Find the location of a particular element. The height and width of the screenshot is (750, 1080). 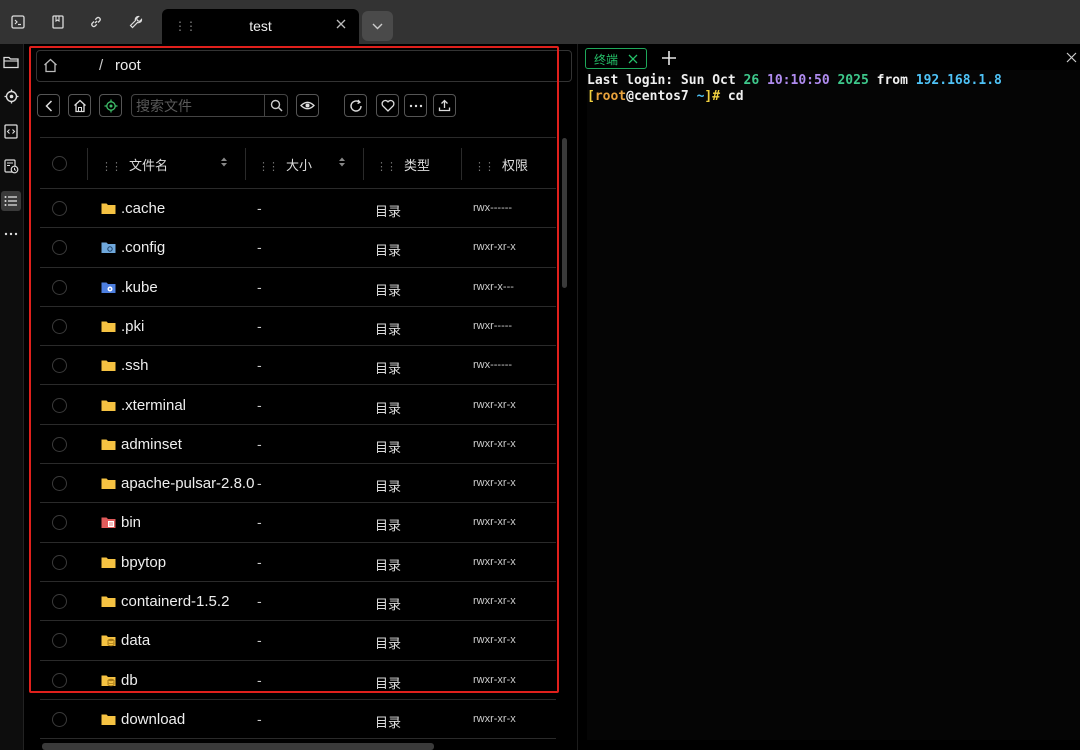

bookmark-icon is located at coordinates (58, 22).